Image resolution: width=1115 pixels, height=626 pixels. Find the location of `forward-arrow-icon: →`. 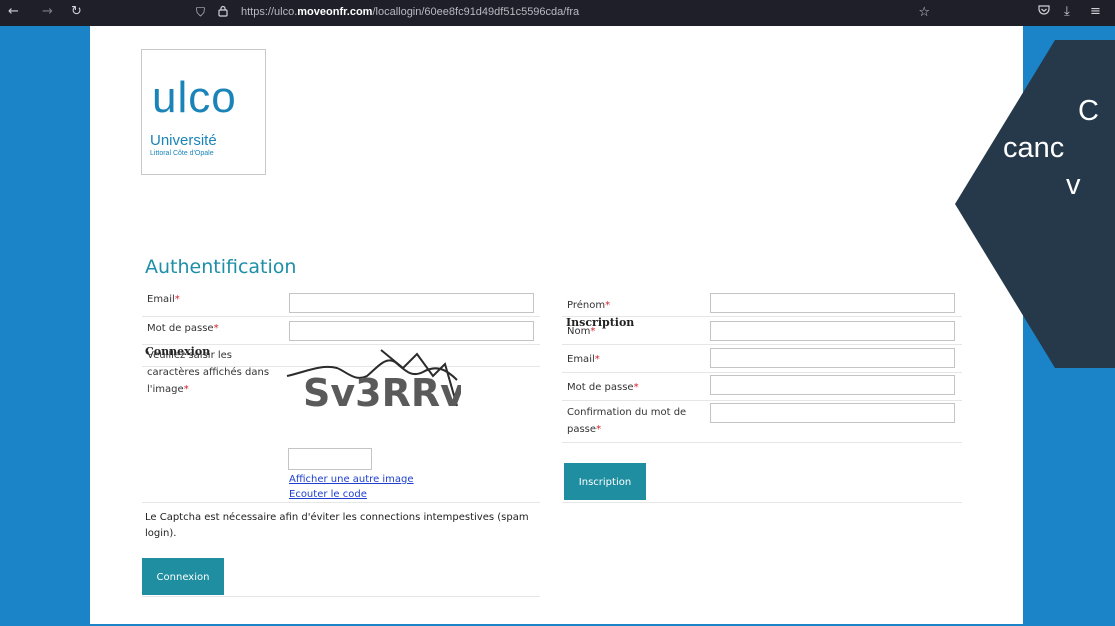

forward-arrow-icon: → is located at coordinates (47, 12).